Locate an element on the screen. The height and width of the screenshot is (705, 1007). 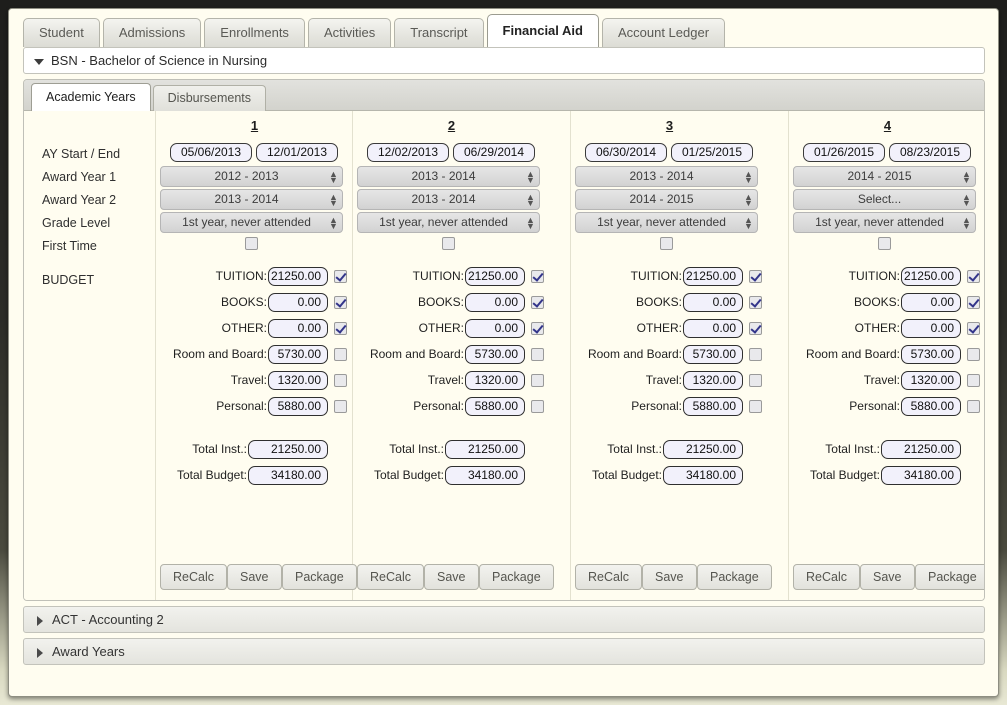
ay-start-date-field: 01/26/2015 is located at coordinates (844, 152).